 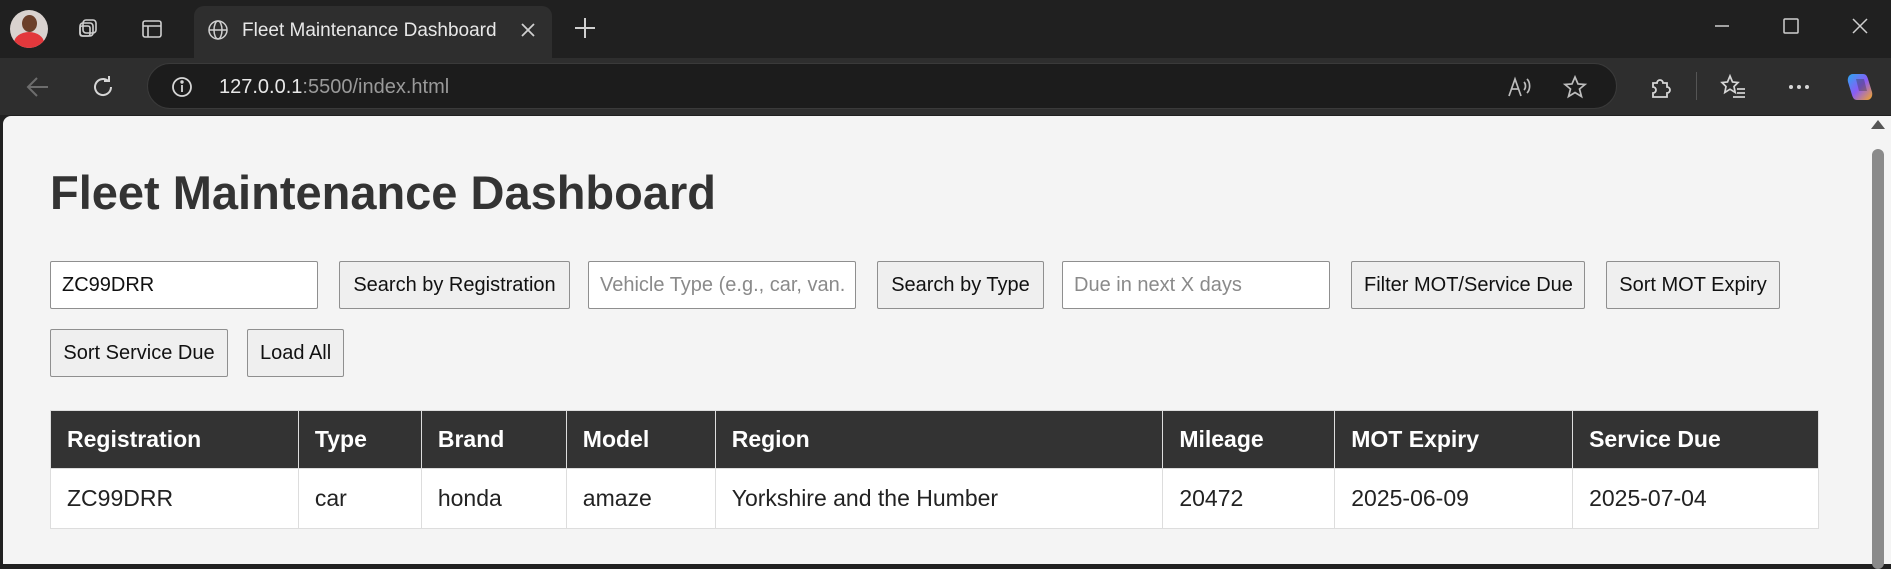 I want to click on tab-title: Fleet Maintenance Dashboard, so click(x=369, y=30).